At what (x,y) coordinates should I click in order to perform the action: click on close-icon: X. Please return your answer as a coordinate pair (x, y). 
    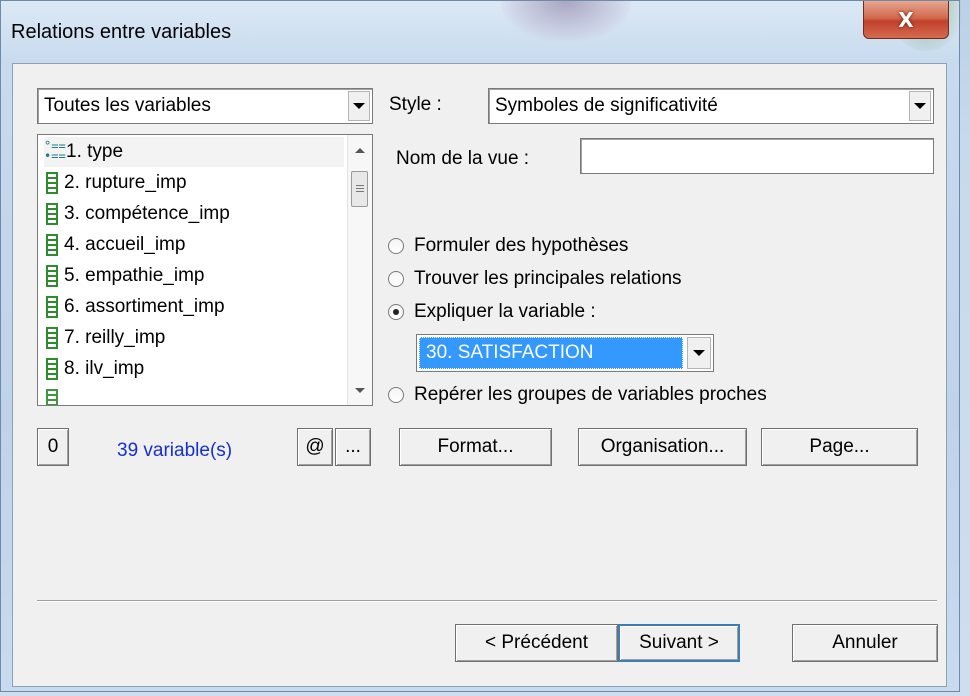
    Looking at the image, I should click on (906, 19).